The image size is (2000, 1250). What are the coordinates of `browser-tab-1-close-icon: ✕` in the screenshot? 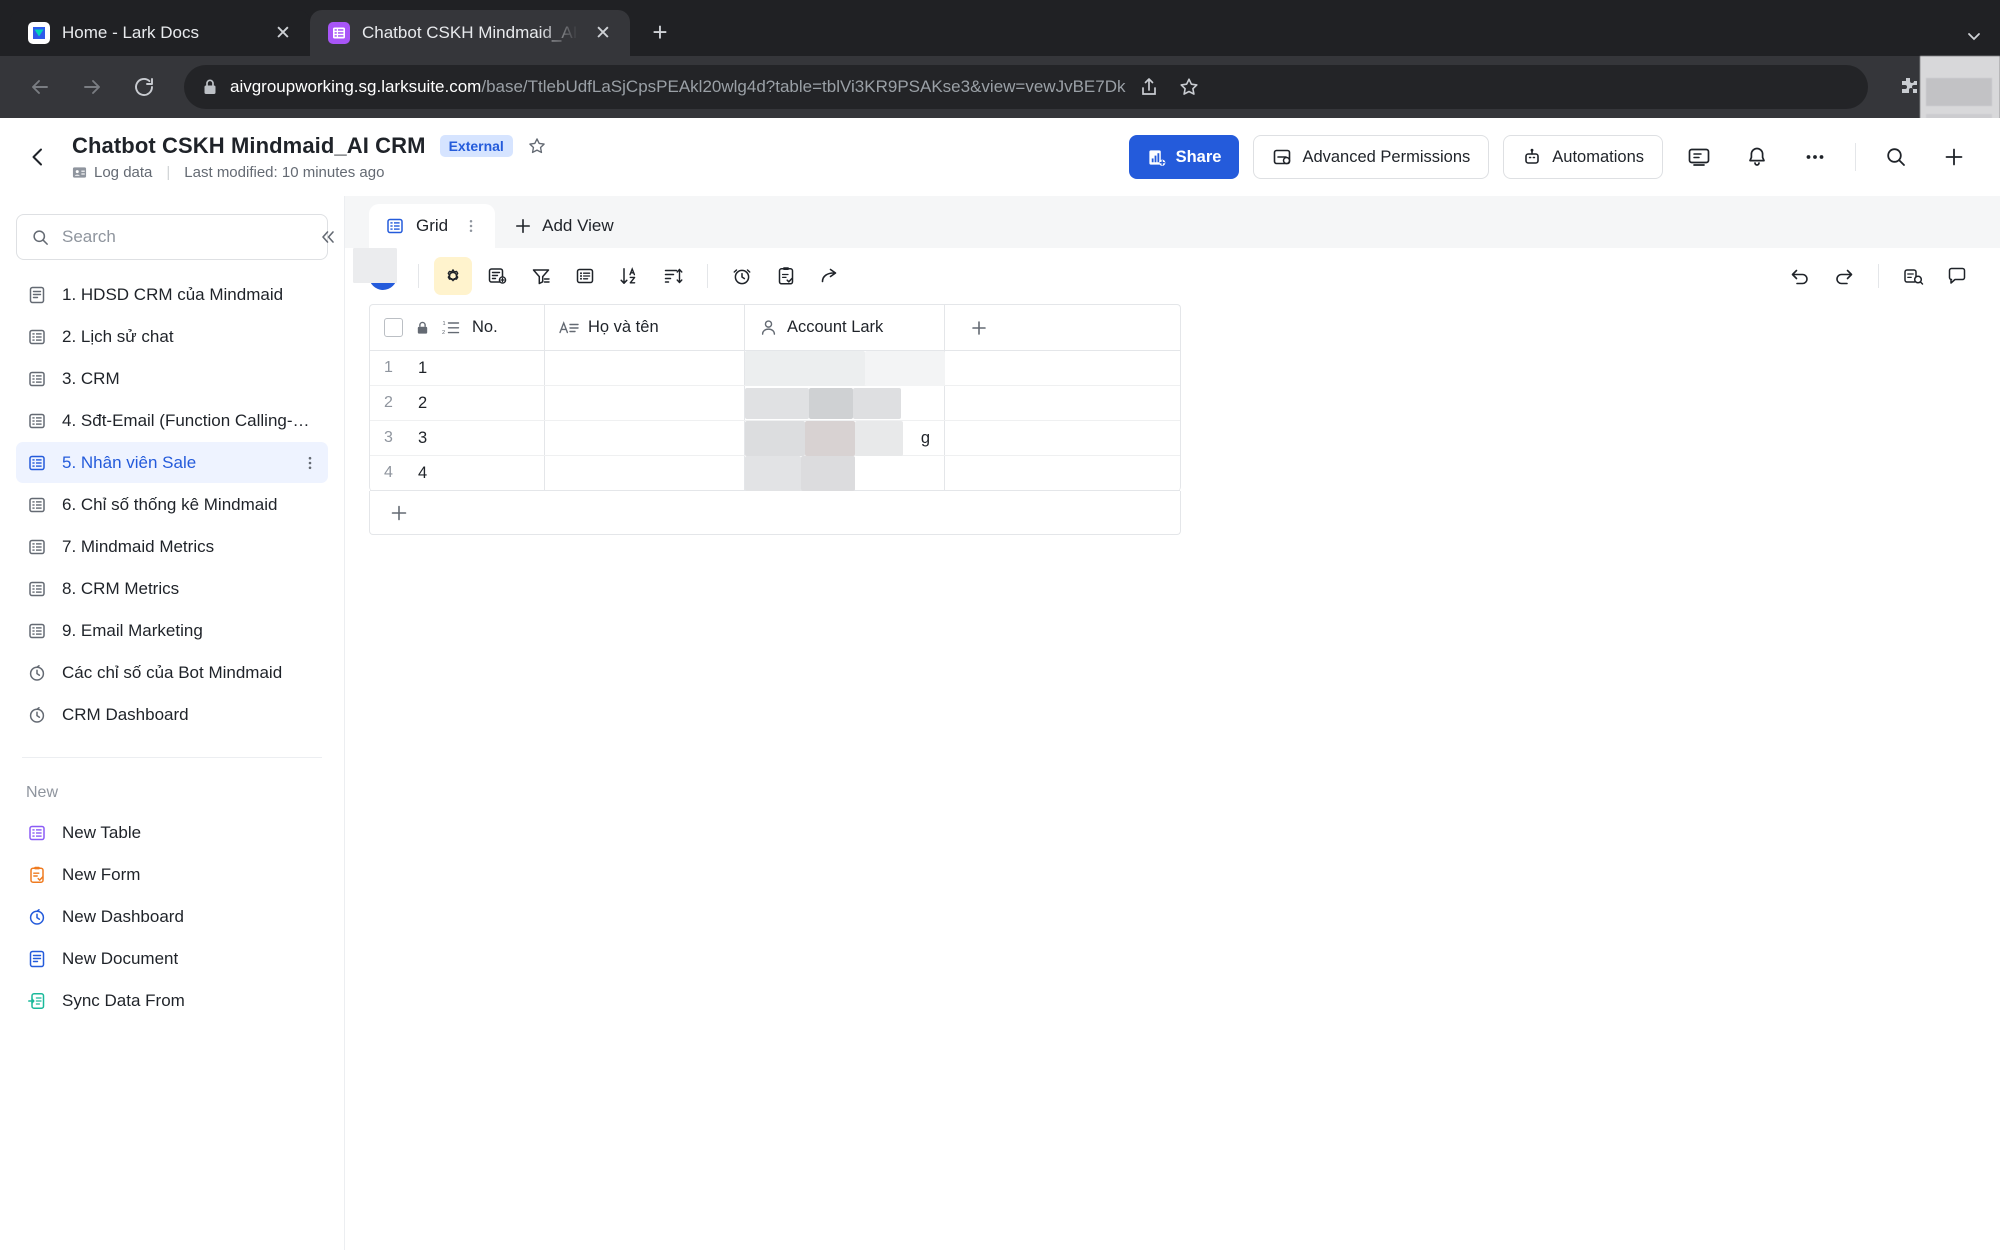 It's located at (283, 33).